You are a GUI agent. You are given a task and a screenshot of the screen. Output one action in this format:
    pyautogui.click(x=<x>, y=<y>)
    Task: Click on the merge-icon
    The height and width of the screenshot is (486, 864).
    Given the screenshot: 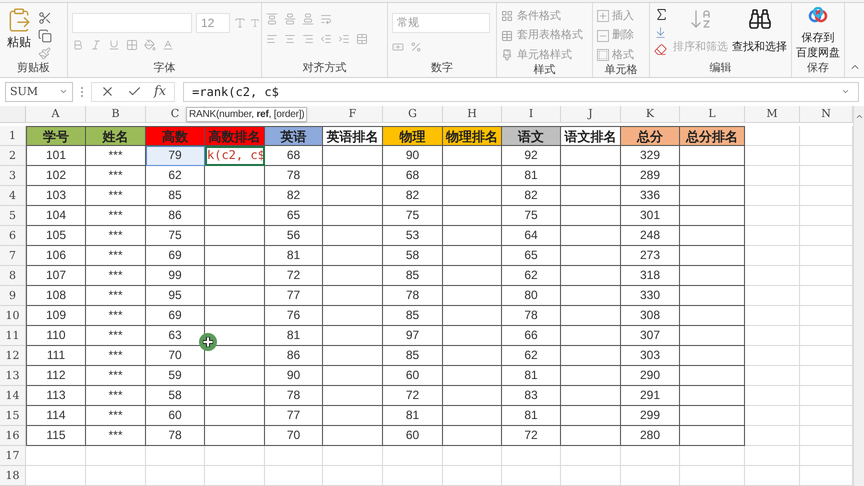 What is the action you would take?
    pyautogui.click(x=362, y=38)
    